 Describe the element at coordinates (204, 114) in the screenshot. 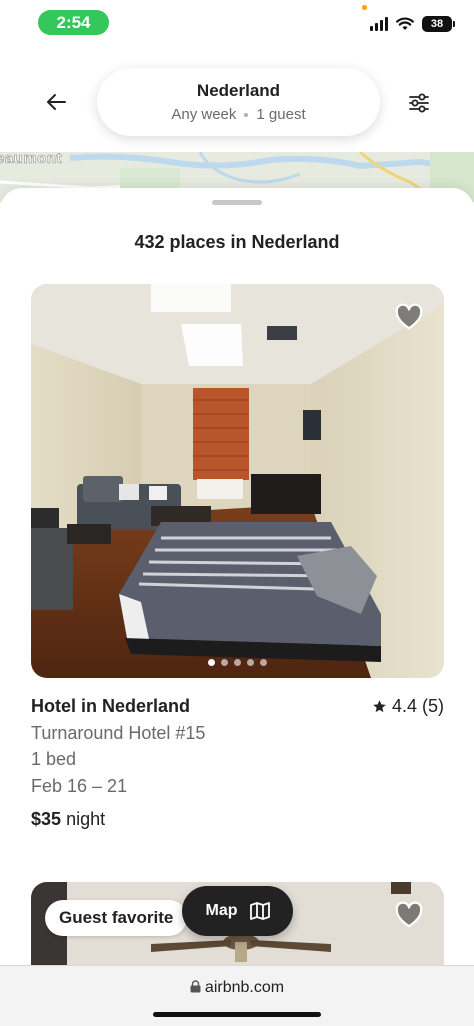

I see `search-dates: Any week` at that location.